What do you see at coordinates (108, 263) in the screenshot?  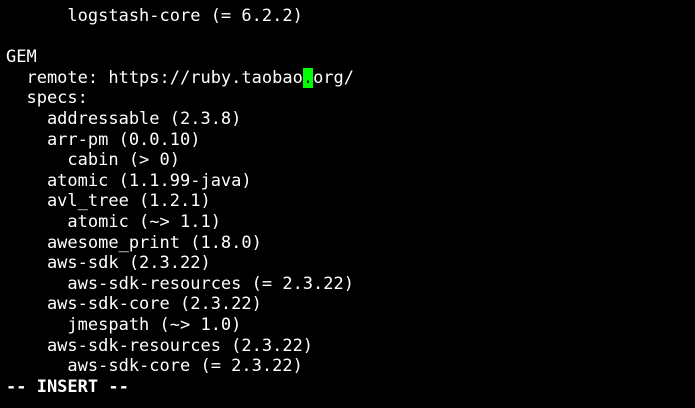 I see `terminal-line-13: aws-sdk (2.3.22)` at bounding box center [108, 263].